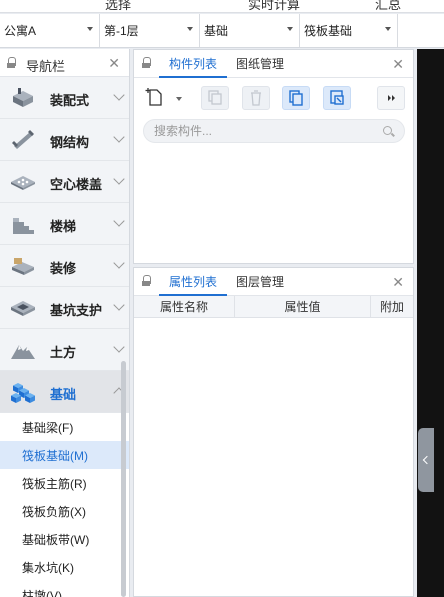  What do you see at coordinates (273, 96) in the screenshot?
I see `component-toolbar` at bounding box center [273, 96].